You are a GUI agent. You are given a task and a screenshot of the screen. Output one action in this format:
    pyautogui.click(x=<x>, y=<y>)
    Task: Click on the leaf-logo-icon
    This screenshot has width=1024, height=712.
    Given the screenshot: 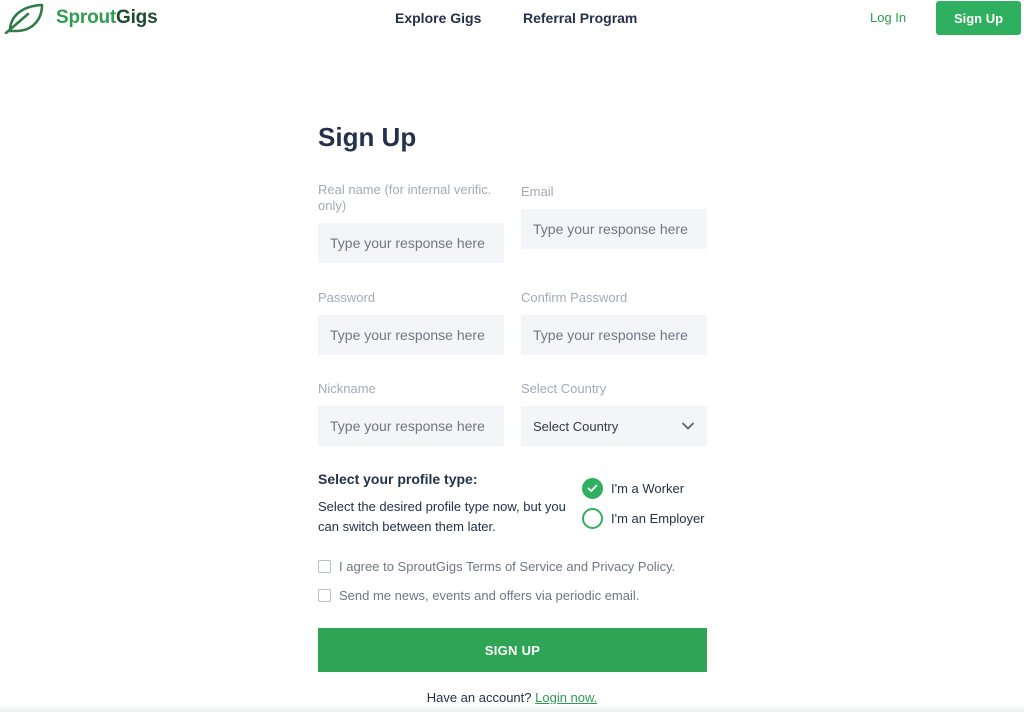 What is the action you would take?
    pyautogui.click(x=24, y=18)
    